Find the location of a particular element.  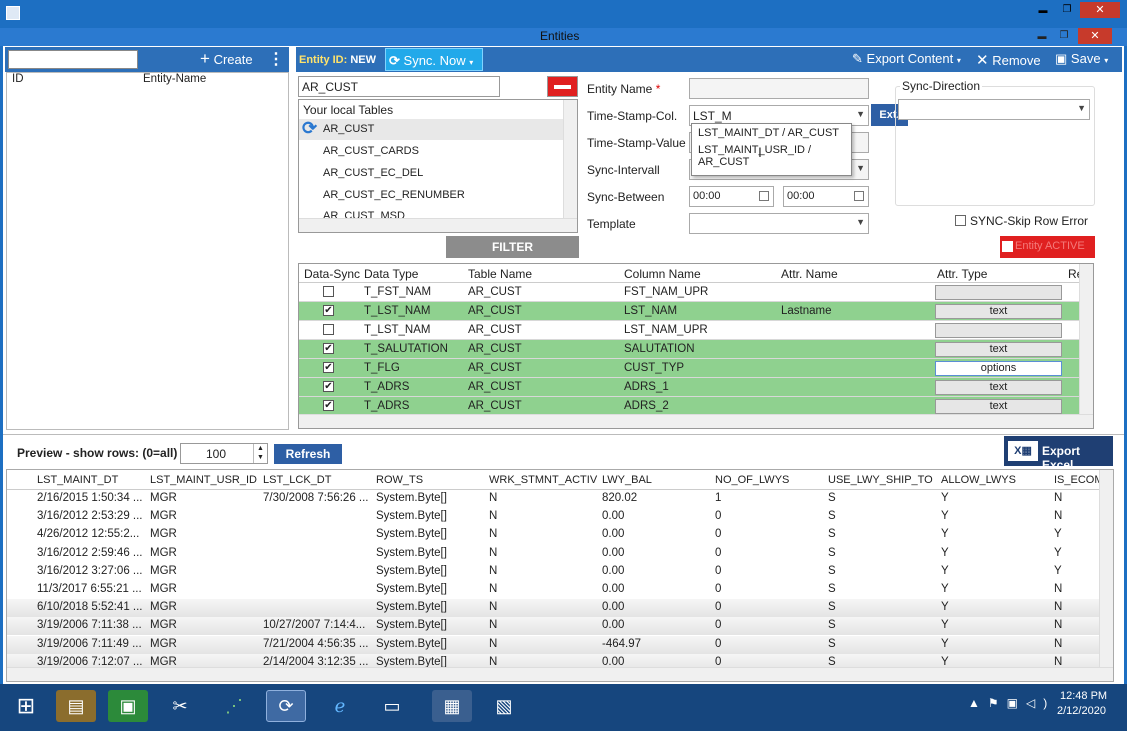

sidebar-menu-icon: ⋮ is located at coordinates (276, 59).